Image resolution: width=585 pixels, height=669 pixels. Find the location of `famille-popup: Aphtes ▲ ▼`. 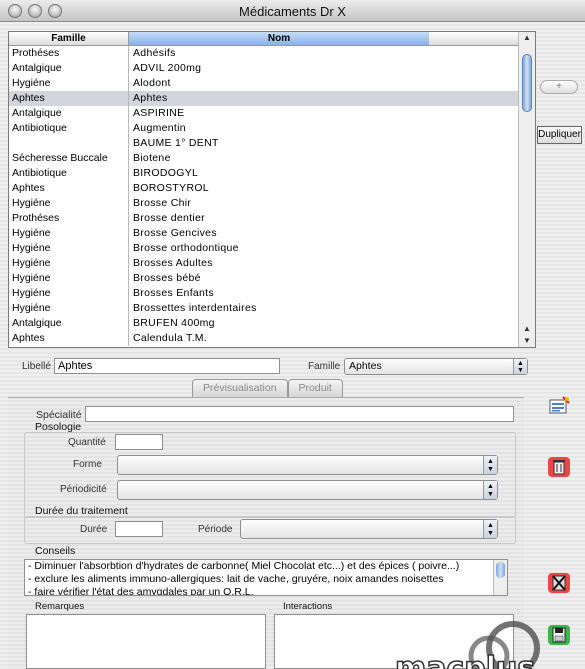

famille-popup: Aphtes ▲ ▼ is located at coordinates (436, 366).